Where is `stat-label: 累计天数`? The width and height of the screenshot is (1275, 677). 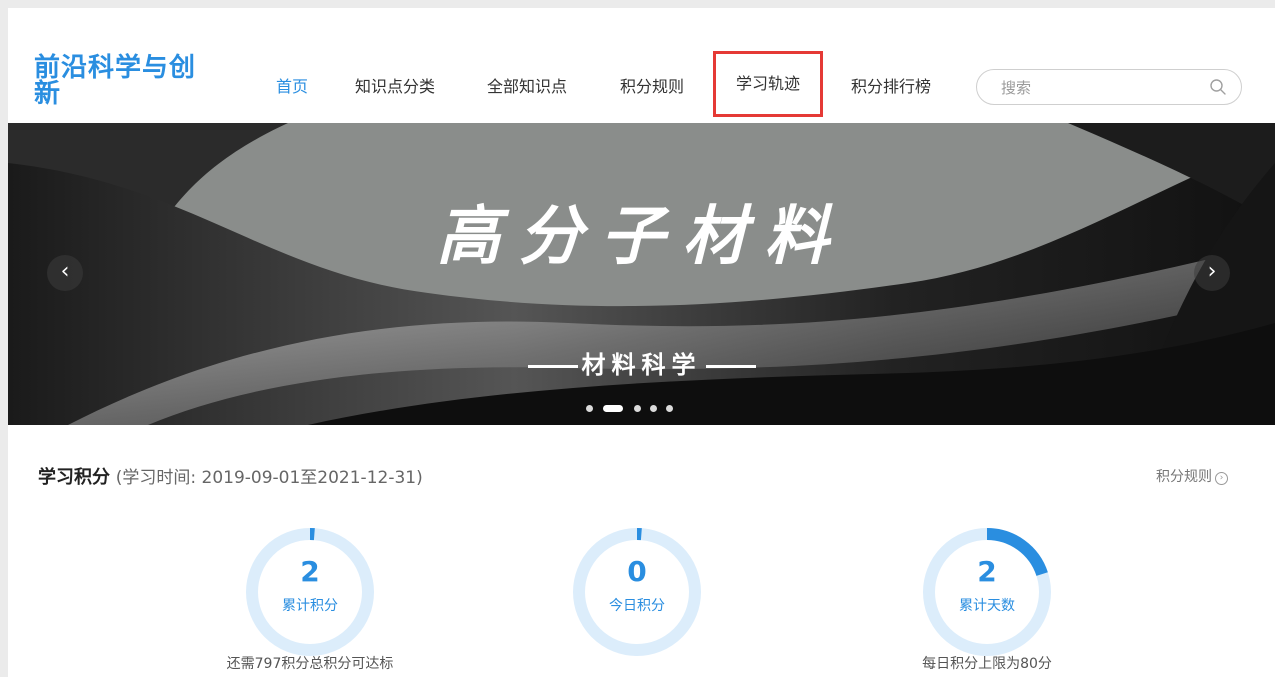 stat-label: 累计天数 is located at coordinates (987, 606).